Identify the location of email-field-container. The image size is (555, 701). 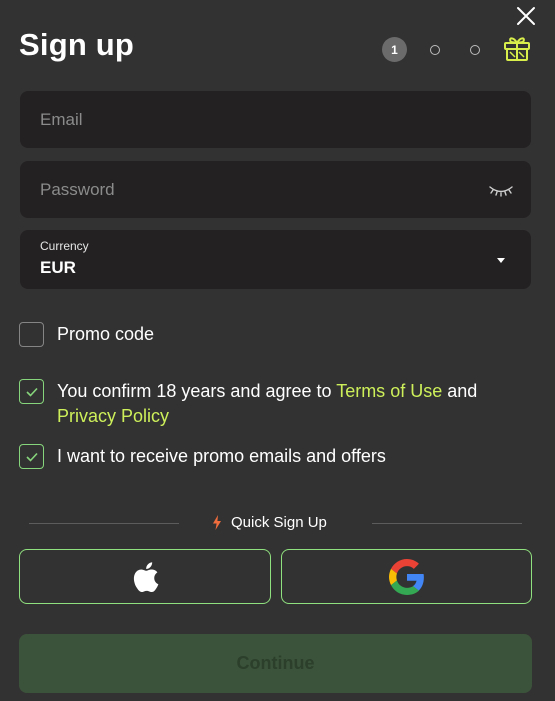
(275, 119).